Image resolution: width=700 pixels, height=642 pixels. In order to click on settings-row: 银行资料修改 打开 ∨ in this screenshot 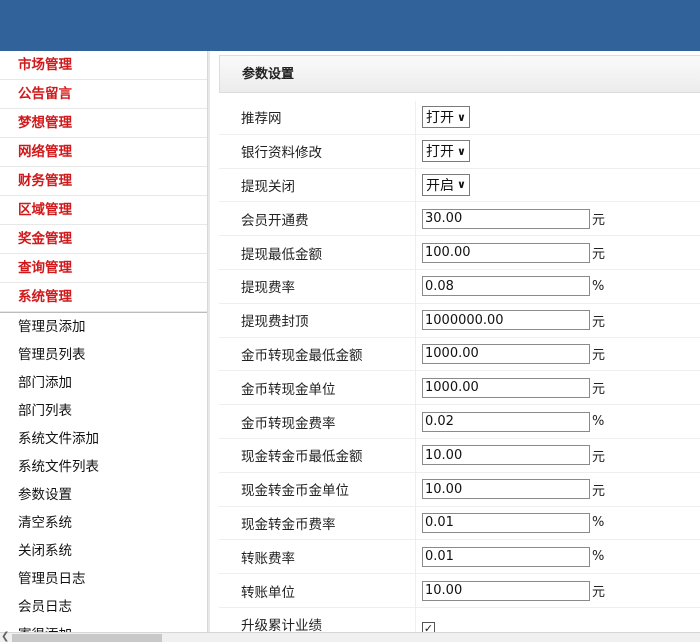, I will do `click(459, 151)`.